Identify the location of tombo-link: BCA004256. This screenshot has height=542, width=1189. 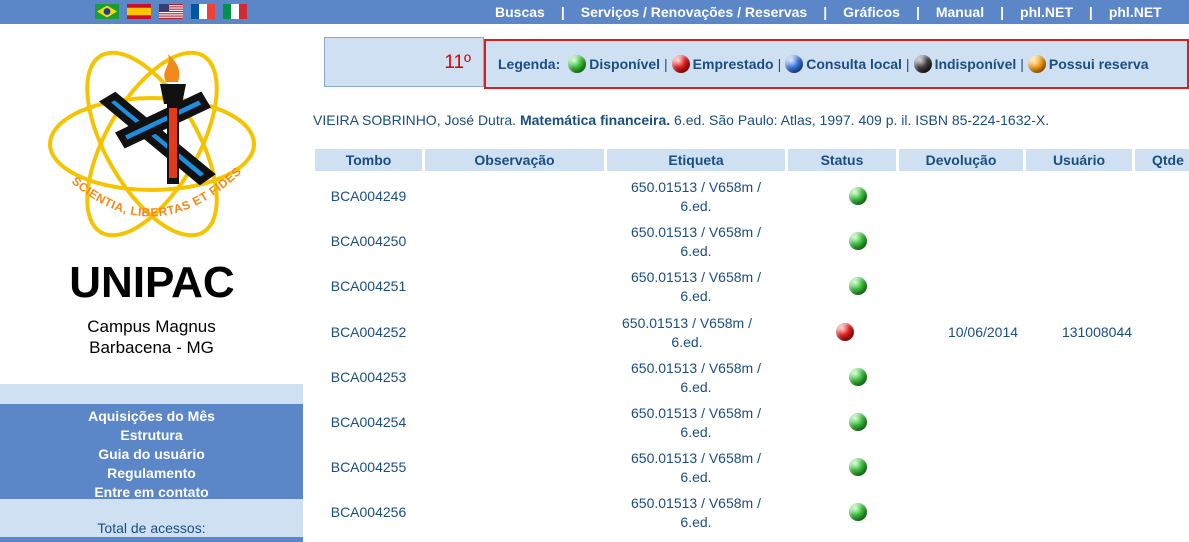
(368, 512).